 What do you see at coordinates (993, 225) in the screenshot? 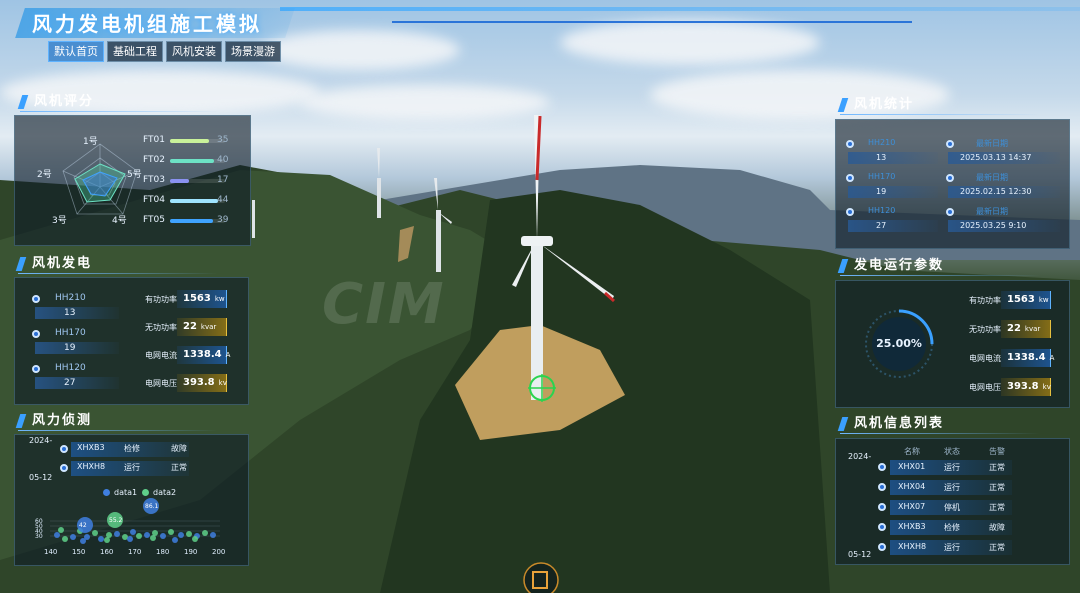
I see `date-value: 2025.03.25 9:10` at bounding box center [993, 225].